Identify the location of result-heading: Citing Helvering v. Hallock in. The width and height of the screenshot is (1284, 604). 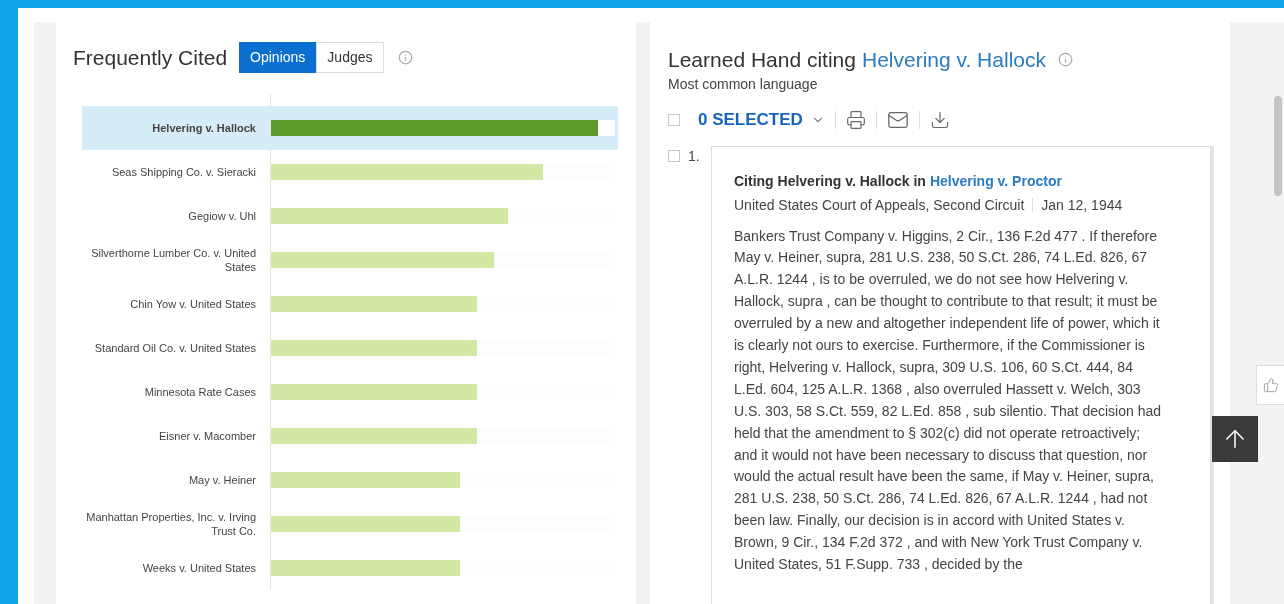
(830, 181).